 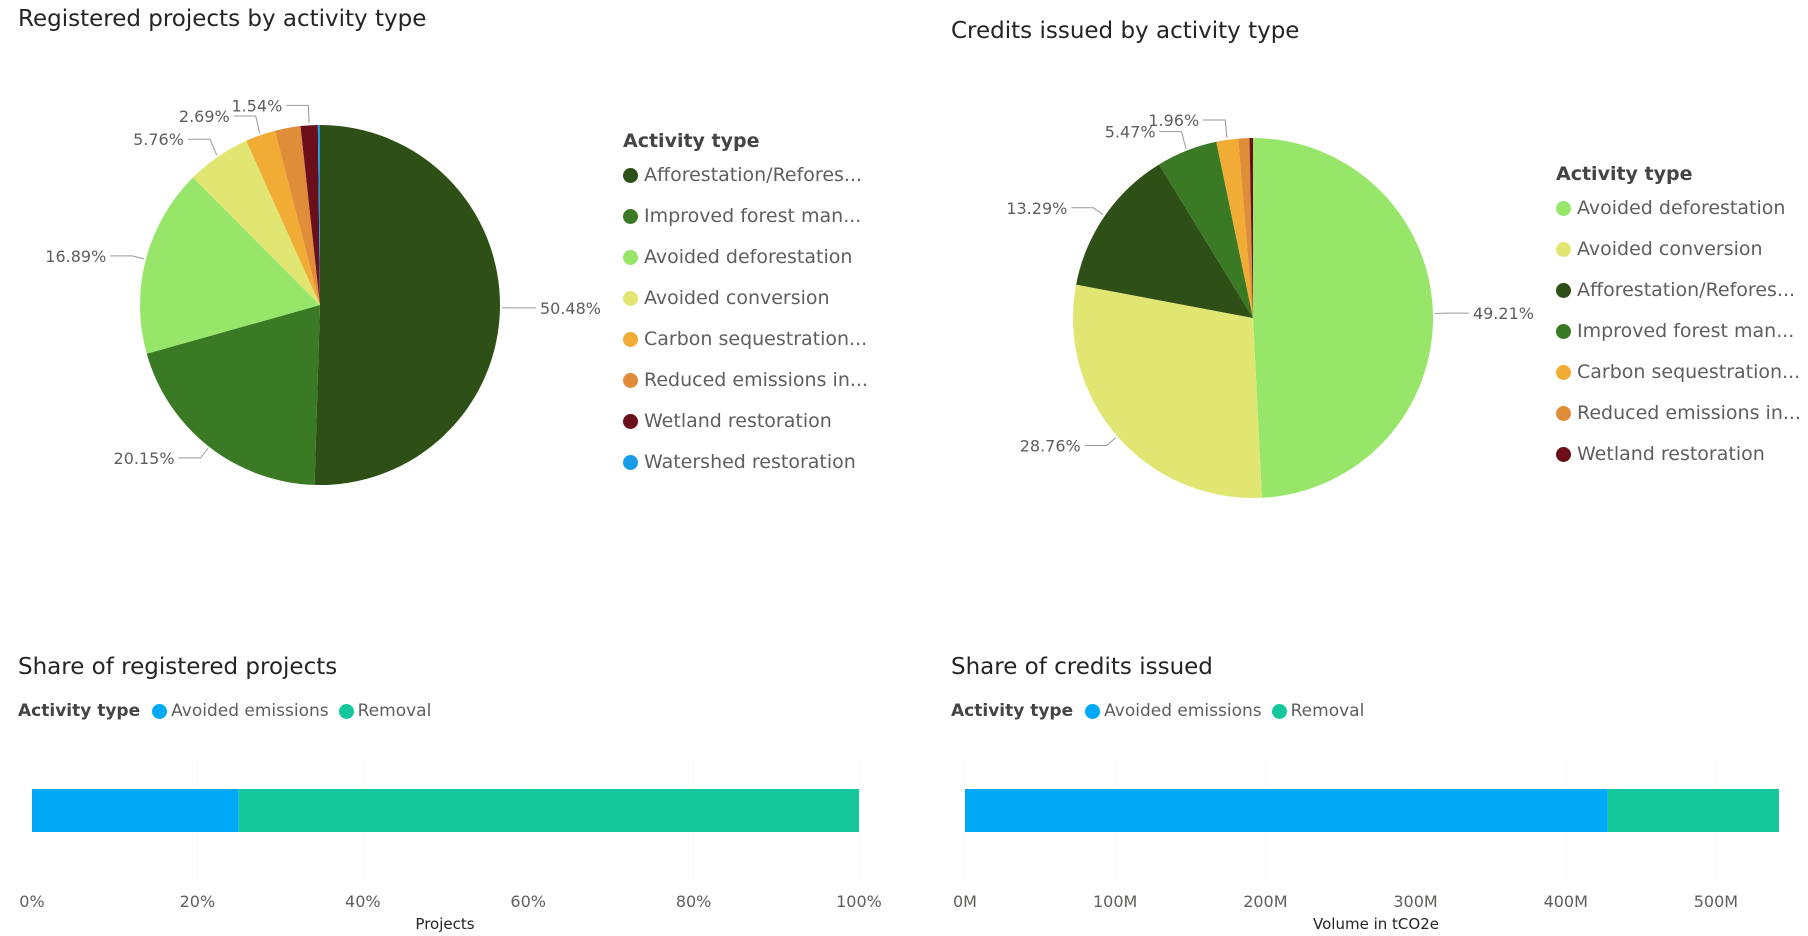 I want to click on bar-chart-share-credits: 0M 100M 200M 300M 400M 500M Volume in tCO2e, so click(x=1366, y=846).